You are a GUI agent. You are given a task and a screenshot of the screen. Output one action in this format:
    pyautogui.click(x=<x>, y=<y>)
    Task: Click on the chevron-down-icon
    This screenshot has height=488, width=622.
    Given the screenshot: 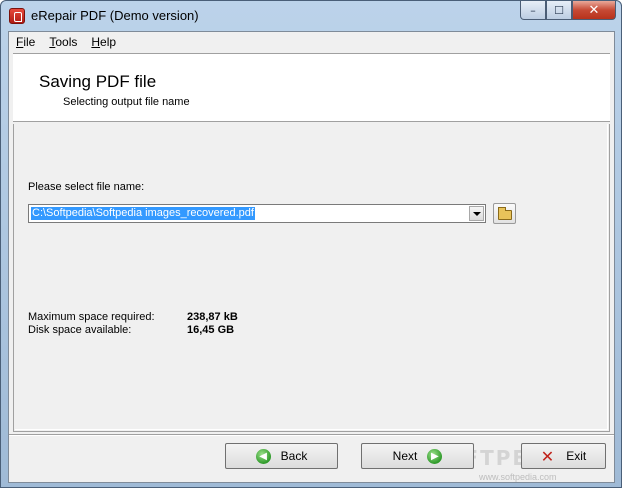 What is the action you would take?
    pyautogui.click(x=476, y=213)
    